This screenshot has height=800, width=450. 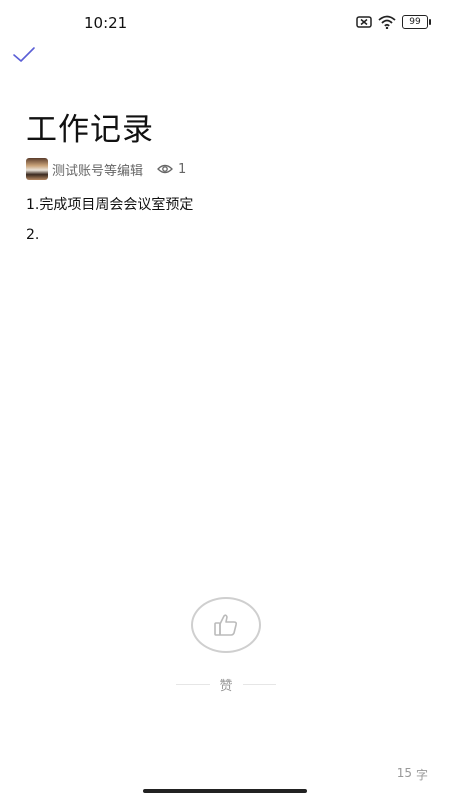 I want to click on word-count-unit: 字, so click(x=421, y=775).